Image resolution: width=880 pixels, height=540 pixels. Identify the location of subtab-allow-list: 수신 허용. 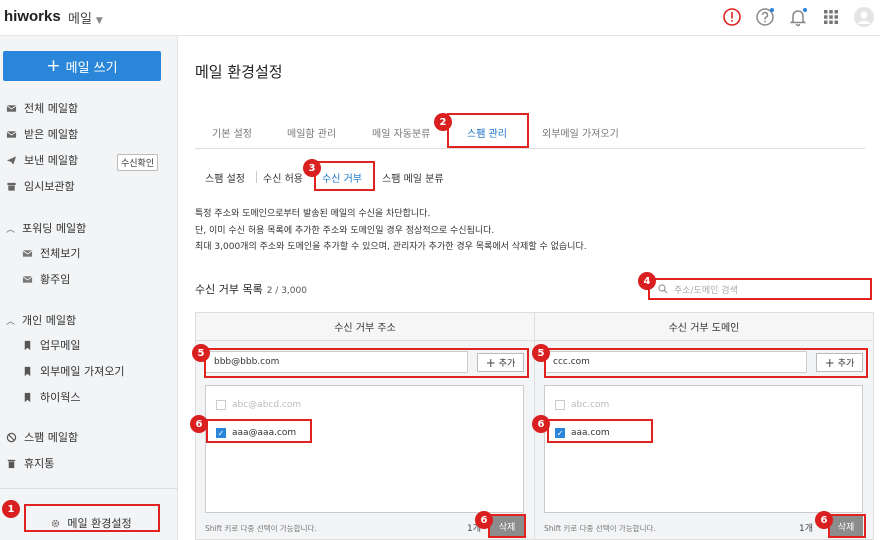
(283, 177).